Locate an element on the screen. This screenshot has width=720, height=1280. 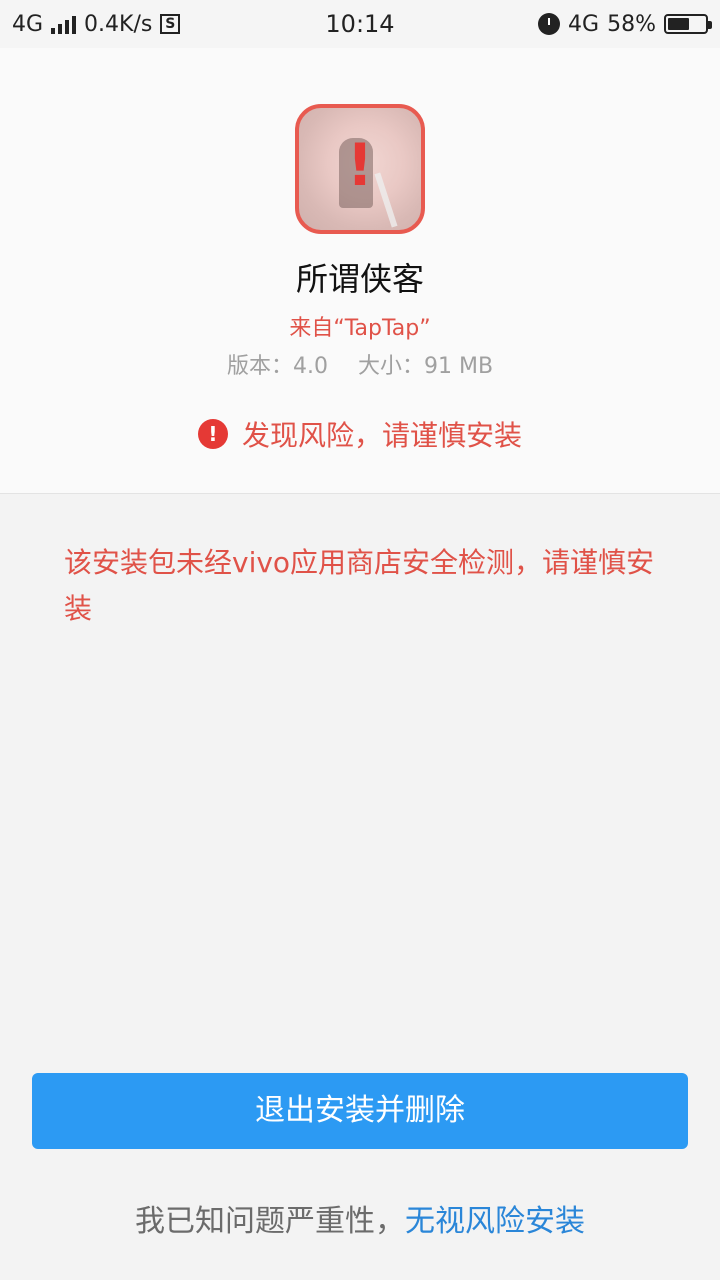
network-speed: 0.4K/s is located at coordinates (118, 24).